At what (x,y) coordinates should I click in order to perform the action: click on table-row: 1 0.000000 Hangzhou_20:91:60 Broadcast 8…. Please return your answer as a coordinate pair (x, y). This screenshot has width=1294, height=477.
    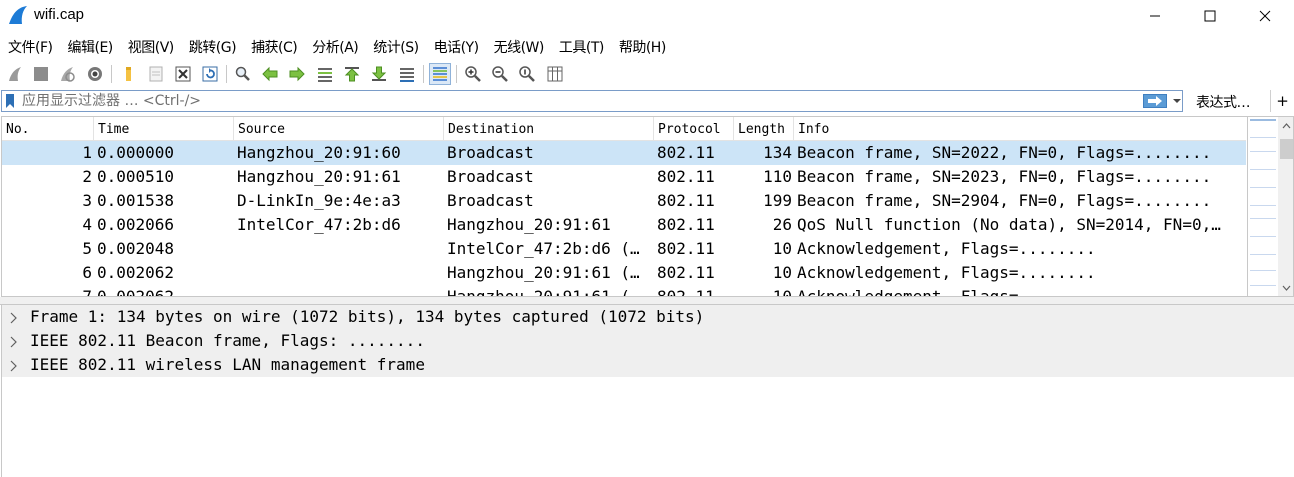
    Looking at the image, I should click on (624, 153).